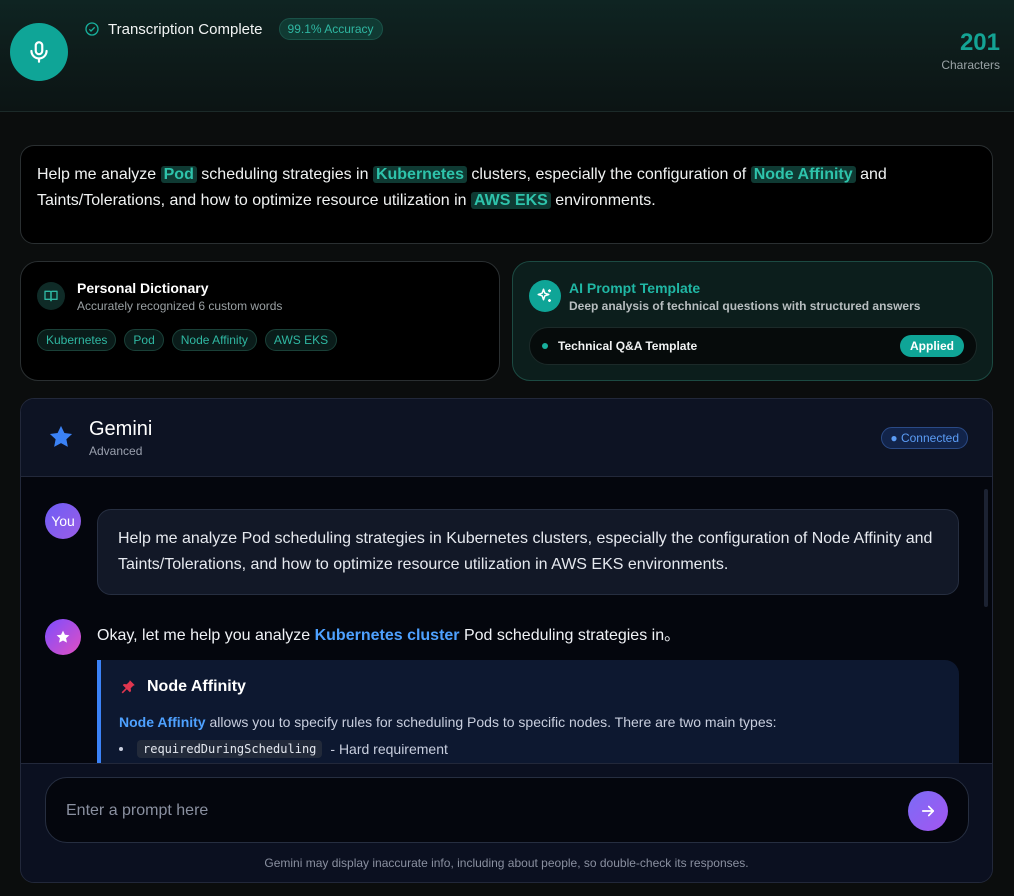 The image size is (1014, 896). What do you see at coordinates (230, 749) in the screenshot?
I see `code-snippet: requiredDuringScheduling` at bounding box center [230, 749].